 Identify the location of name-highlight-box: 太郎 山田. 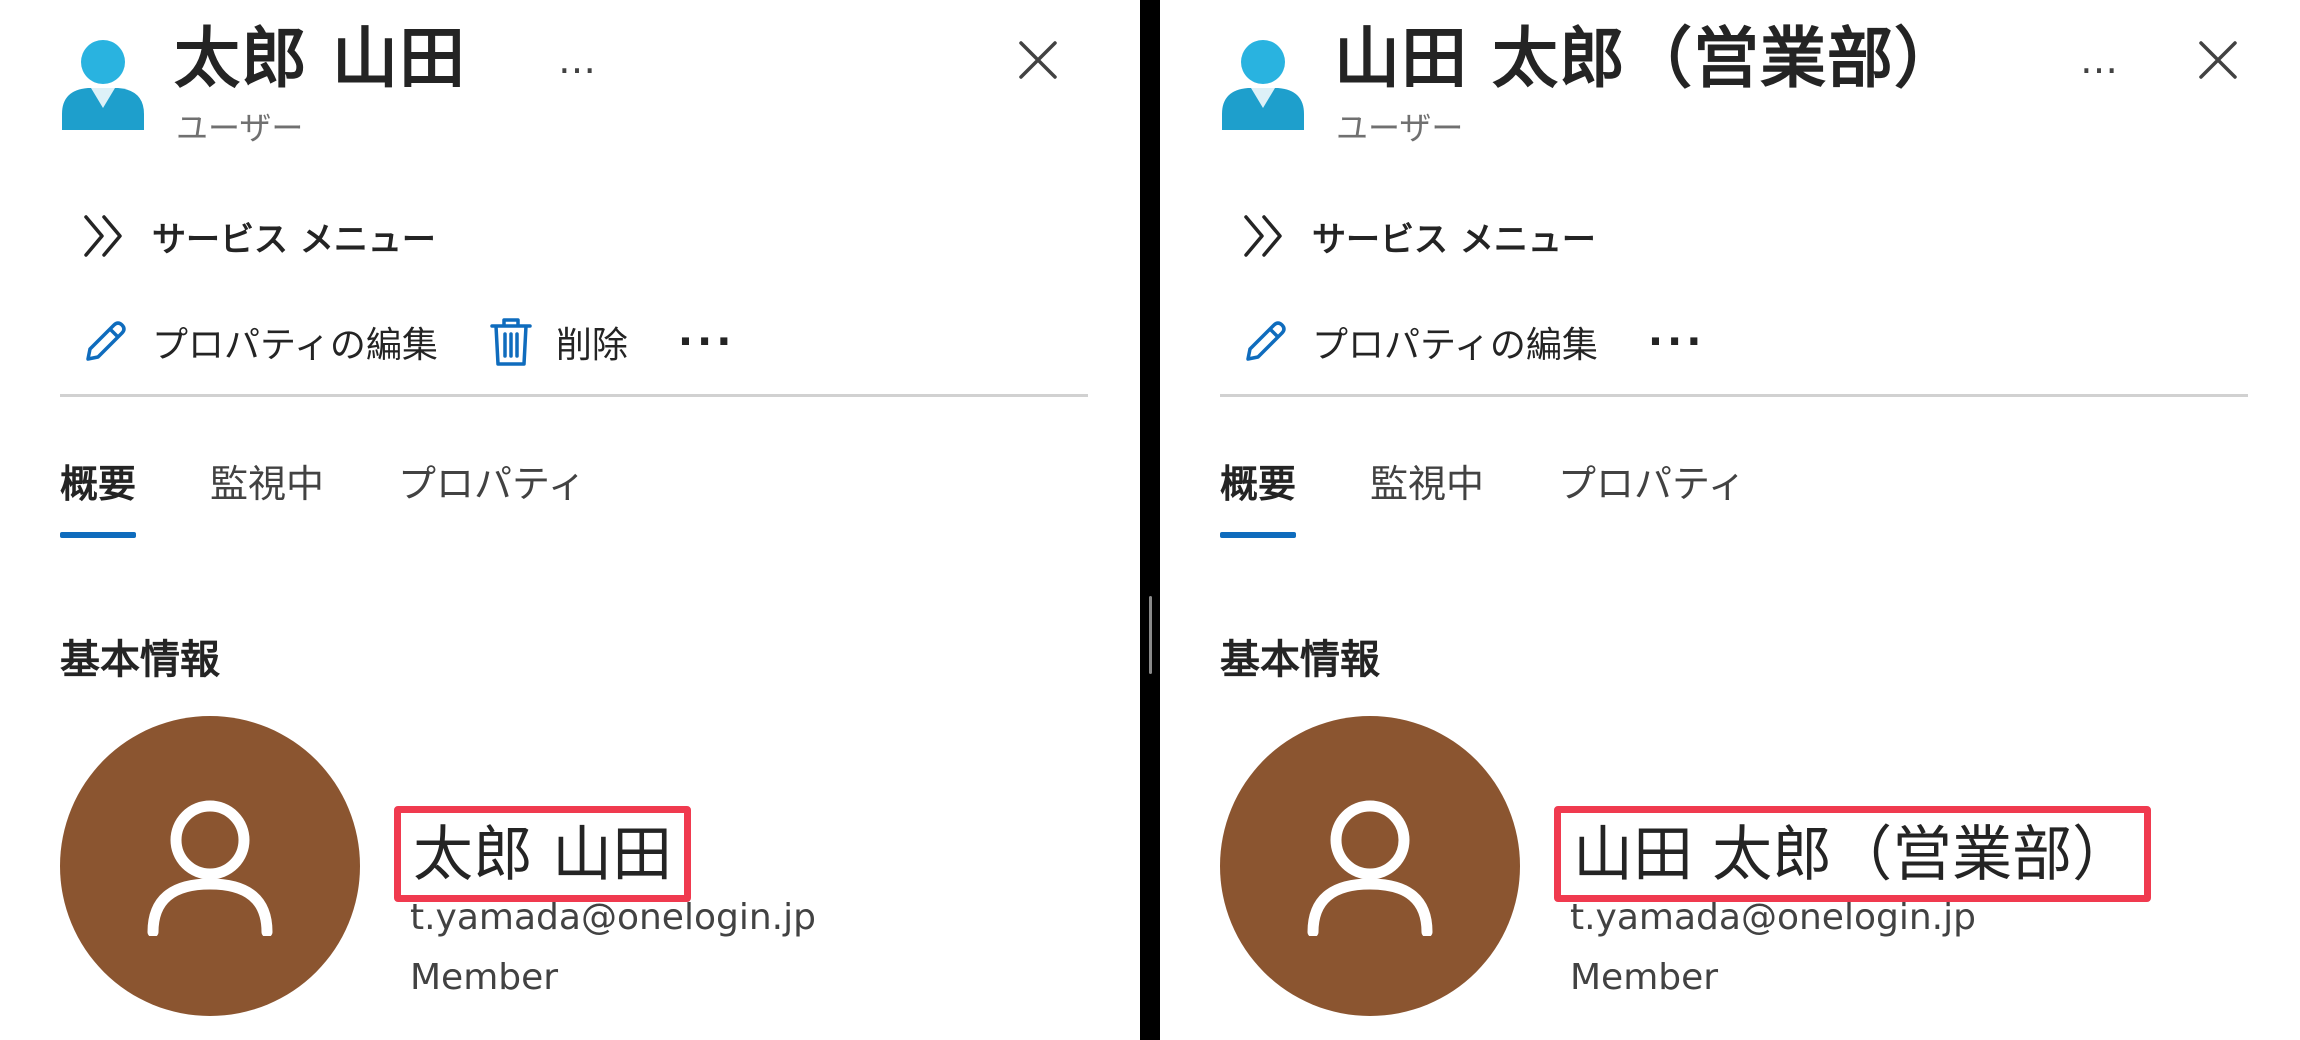
(543, 854).